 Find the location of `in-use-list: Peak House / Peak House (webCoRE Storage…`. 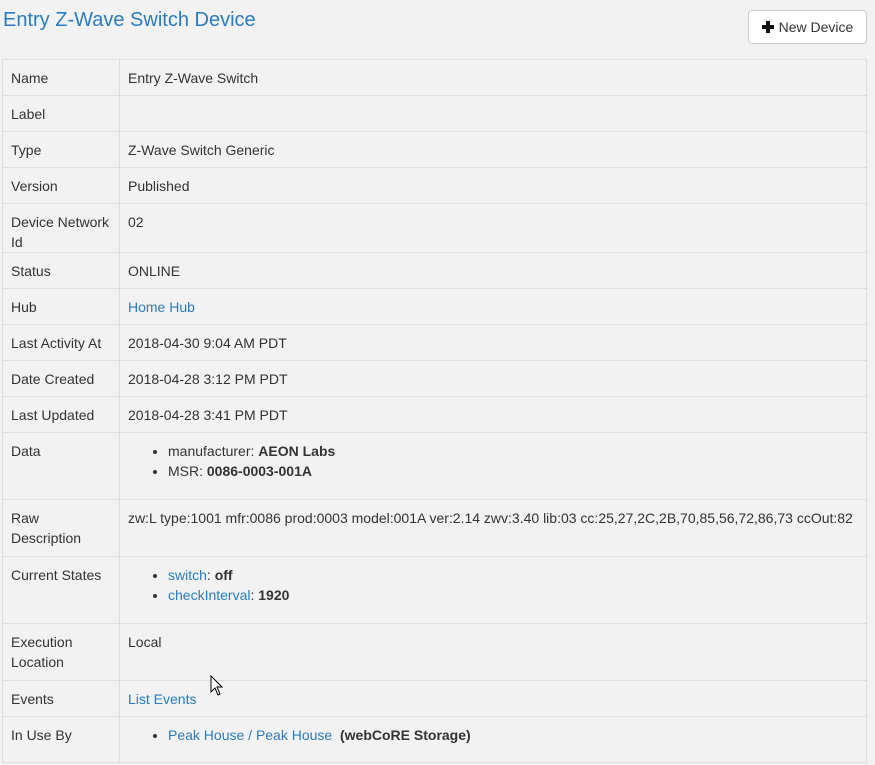

in-use-list: Peak House / Peak House (webCoRE Storage… is located at coordinates (493, 735).